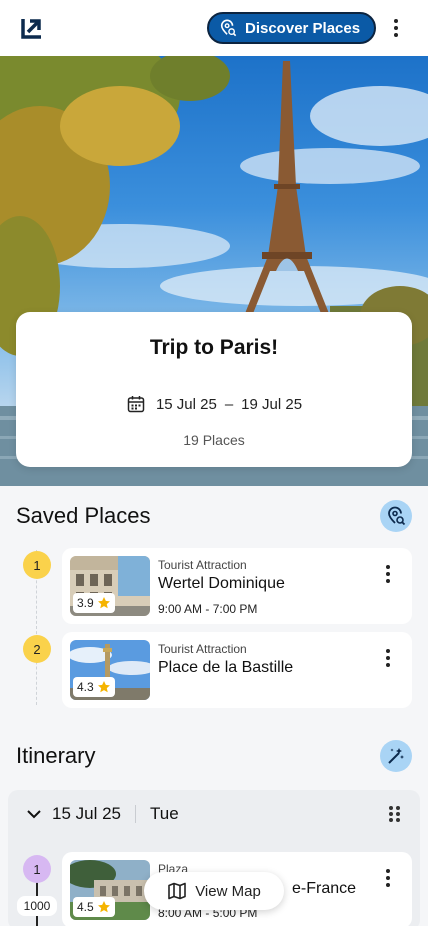 The height and width of the screenshot is (926, 428). Describe the element at coordinates (85, 687) in the screenshot. I see `rating-value: 4.3` at that location.